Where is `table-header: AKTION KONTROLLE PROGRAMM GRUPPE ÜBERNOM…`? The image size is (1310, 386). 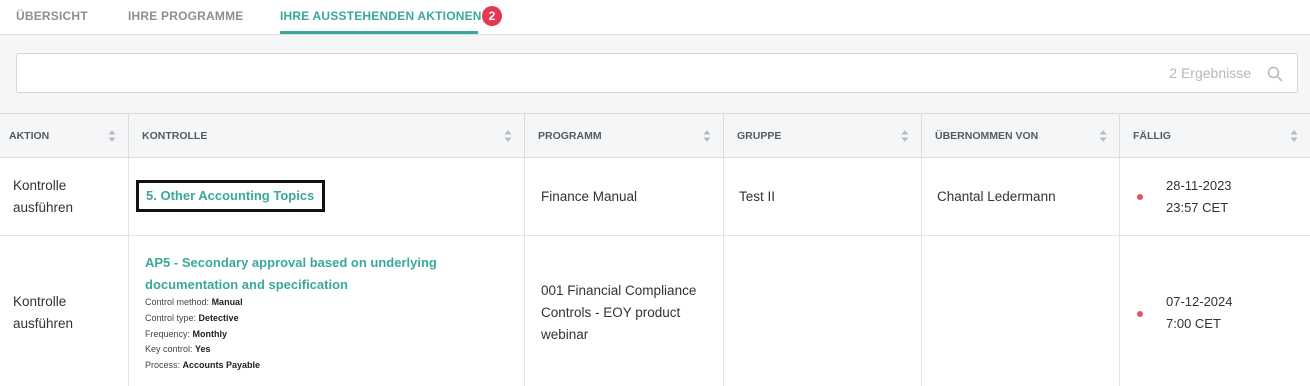
table-header: AKTION KONTROLLE PROGRAMM GRUPPE ÜBERNOM… is located at coordinates (655, 136).